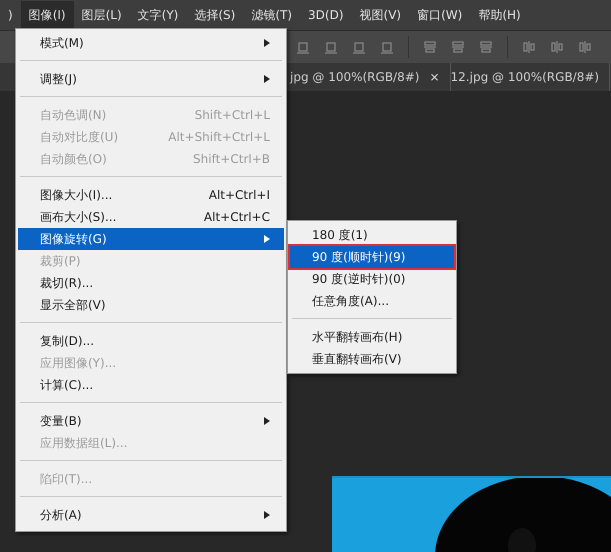 This screenshot has width=611, height=552. I want to click on menu-bar-item: 帮助(H), so click(499, 15).